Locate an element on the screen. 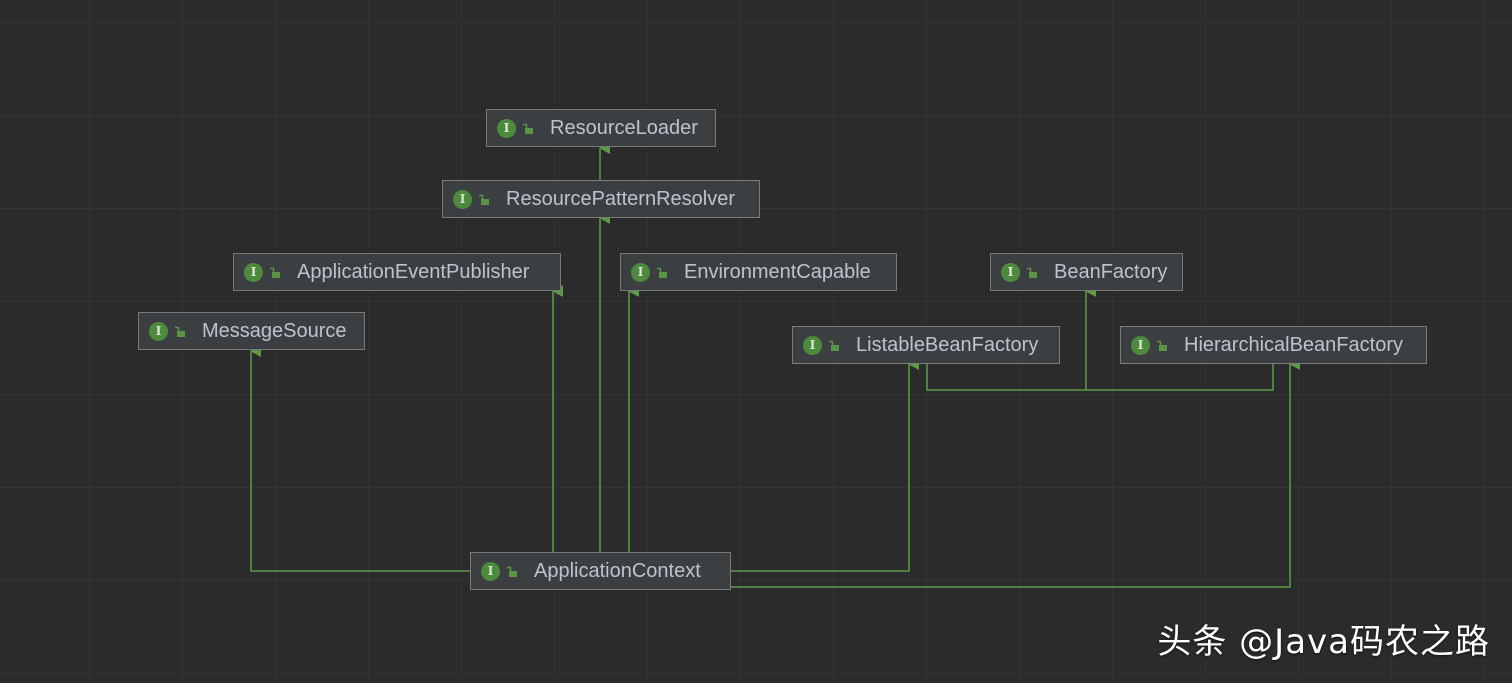  node-hierarchical-bean-factory: I HierarchicalBeanFactory is located at coordinates (1273, 345).